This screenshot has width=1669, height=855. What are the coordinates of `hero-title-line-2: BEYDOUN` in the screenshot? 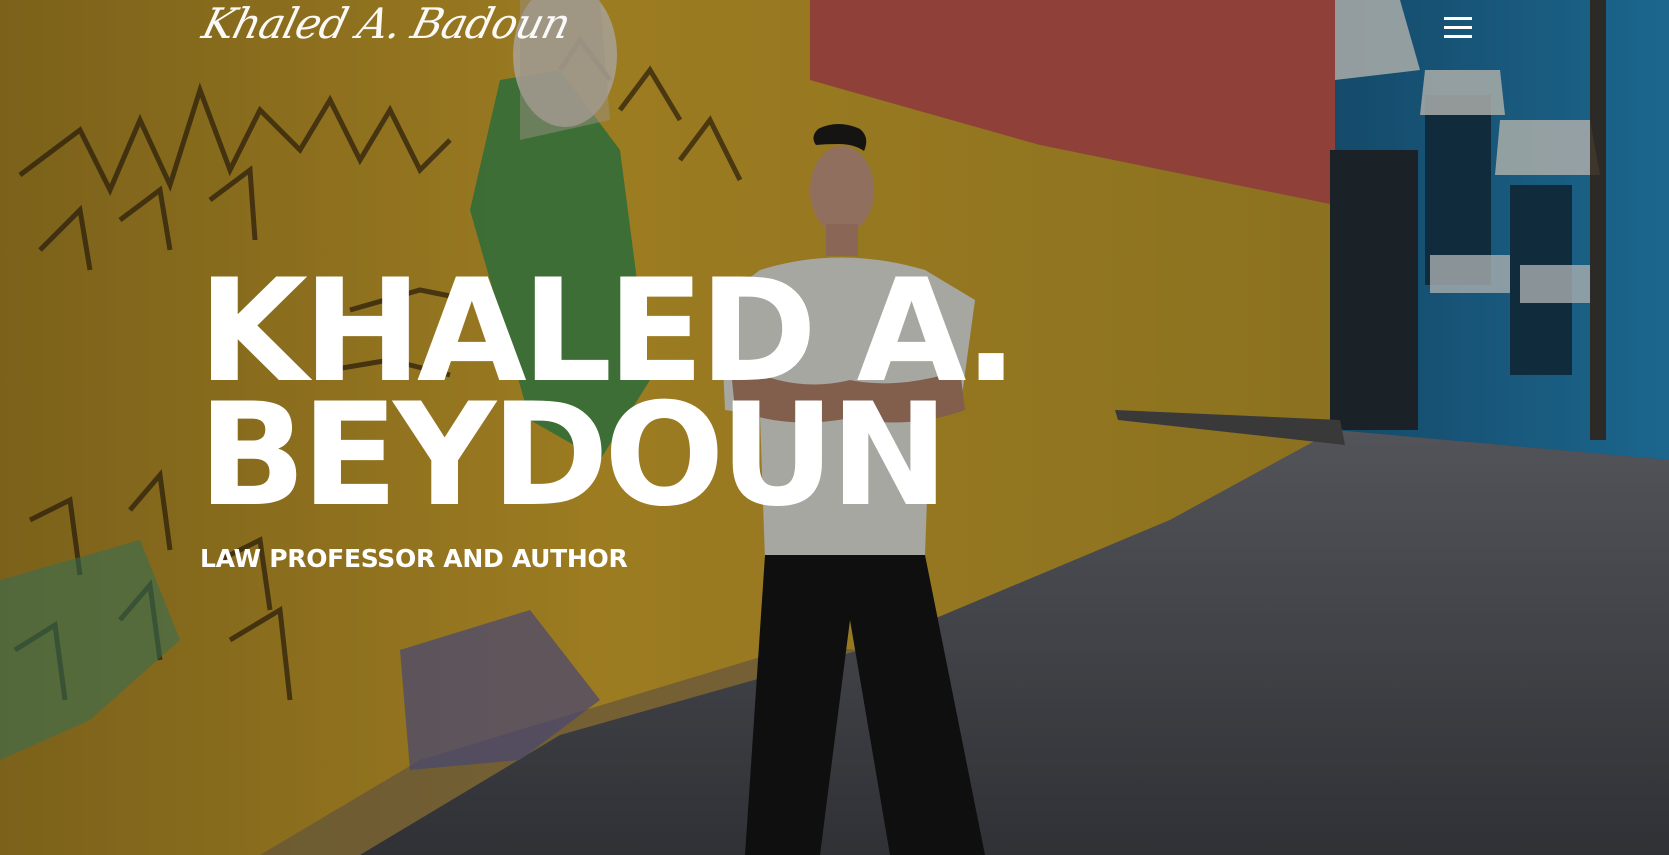 It's located at (573, 455).